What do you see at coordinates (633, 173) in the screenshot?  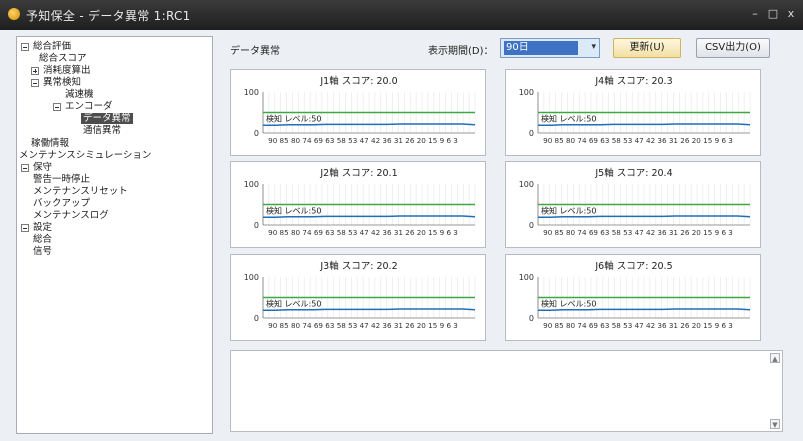 I see `chart-title: J5軸 スコア: 20.4` at bounding box center [633, 173].